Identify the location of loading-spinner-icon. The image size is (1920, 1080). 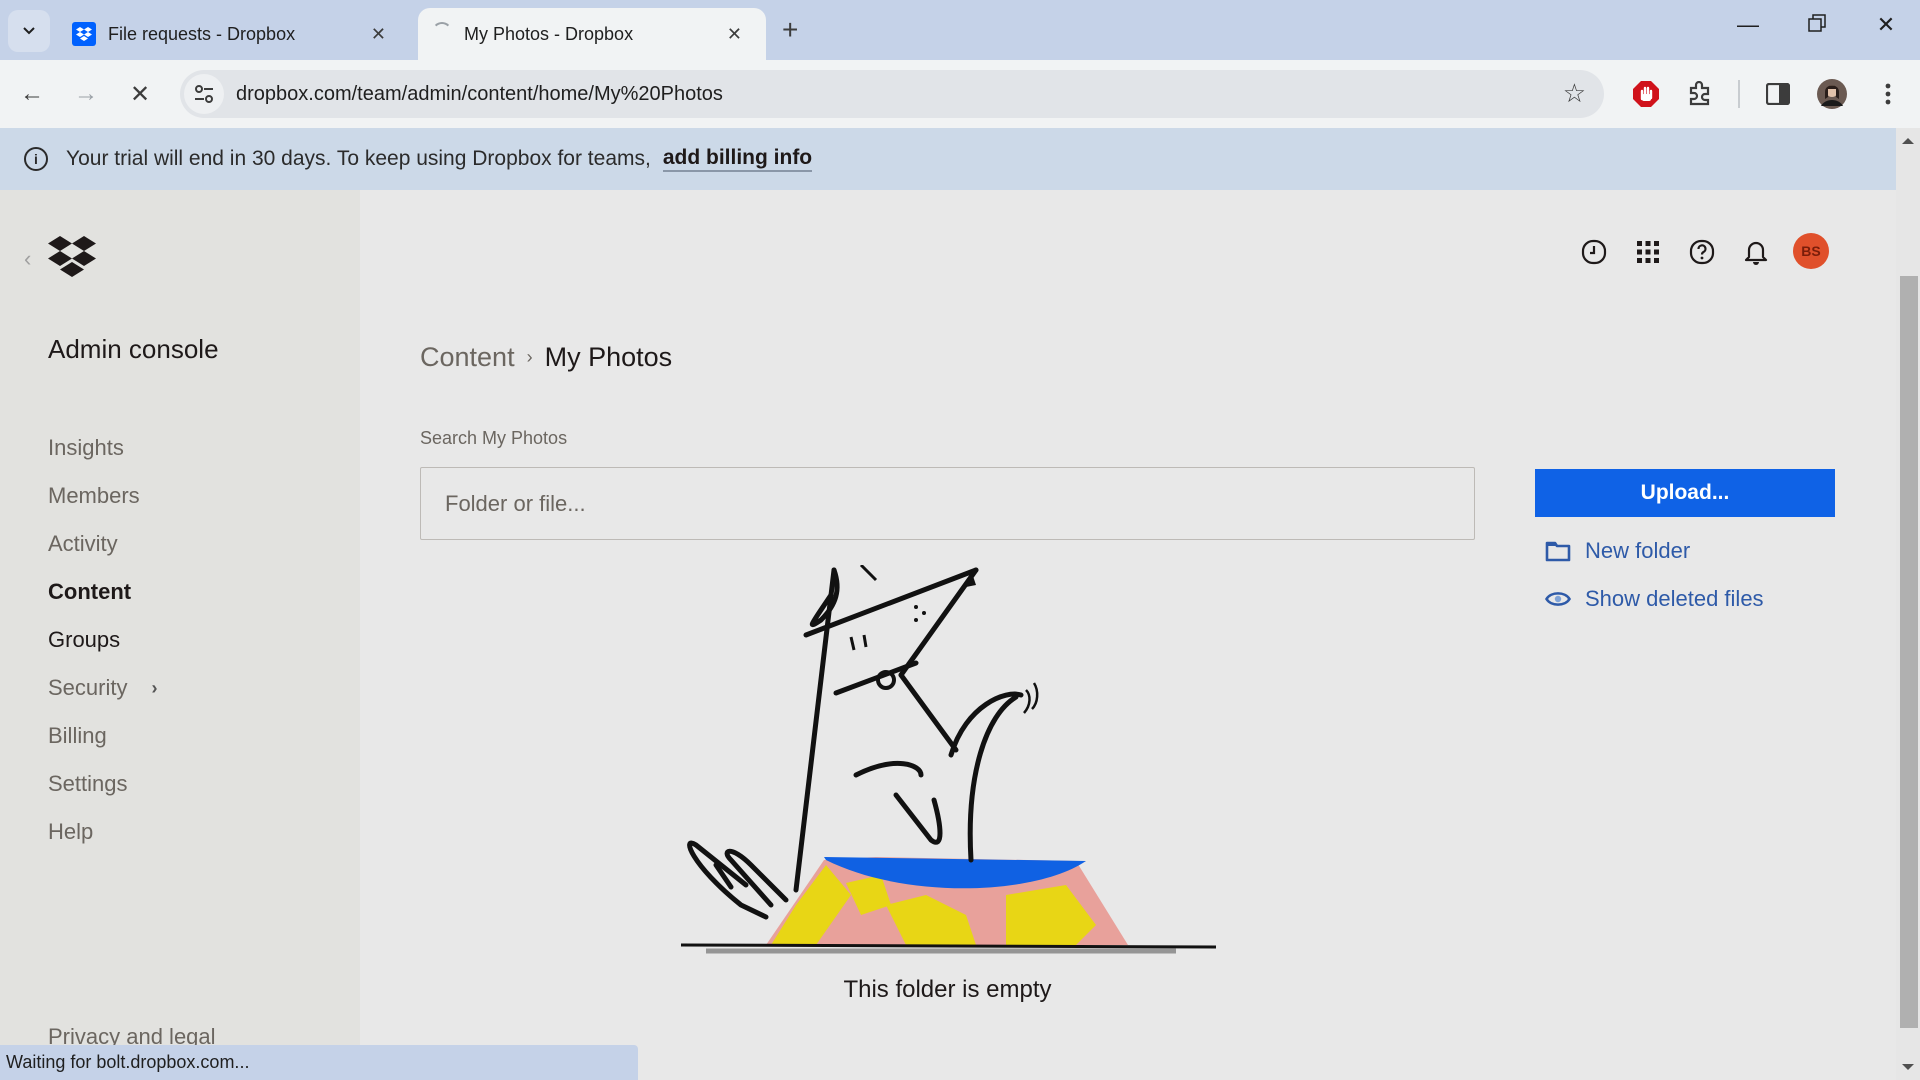
(442, 32).